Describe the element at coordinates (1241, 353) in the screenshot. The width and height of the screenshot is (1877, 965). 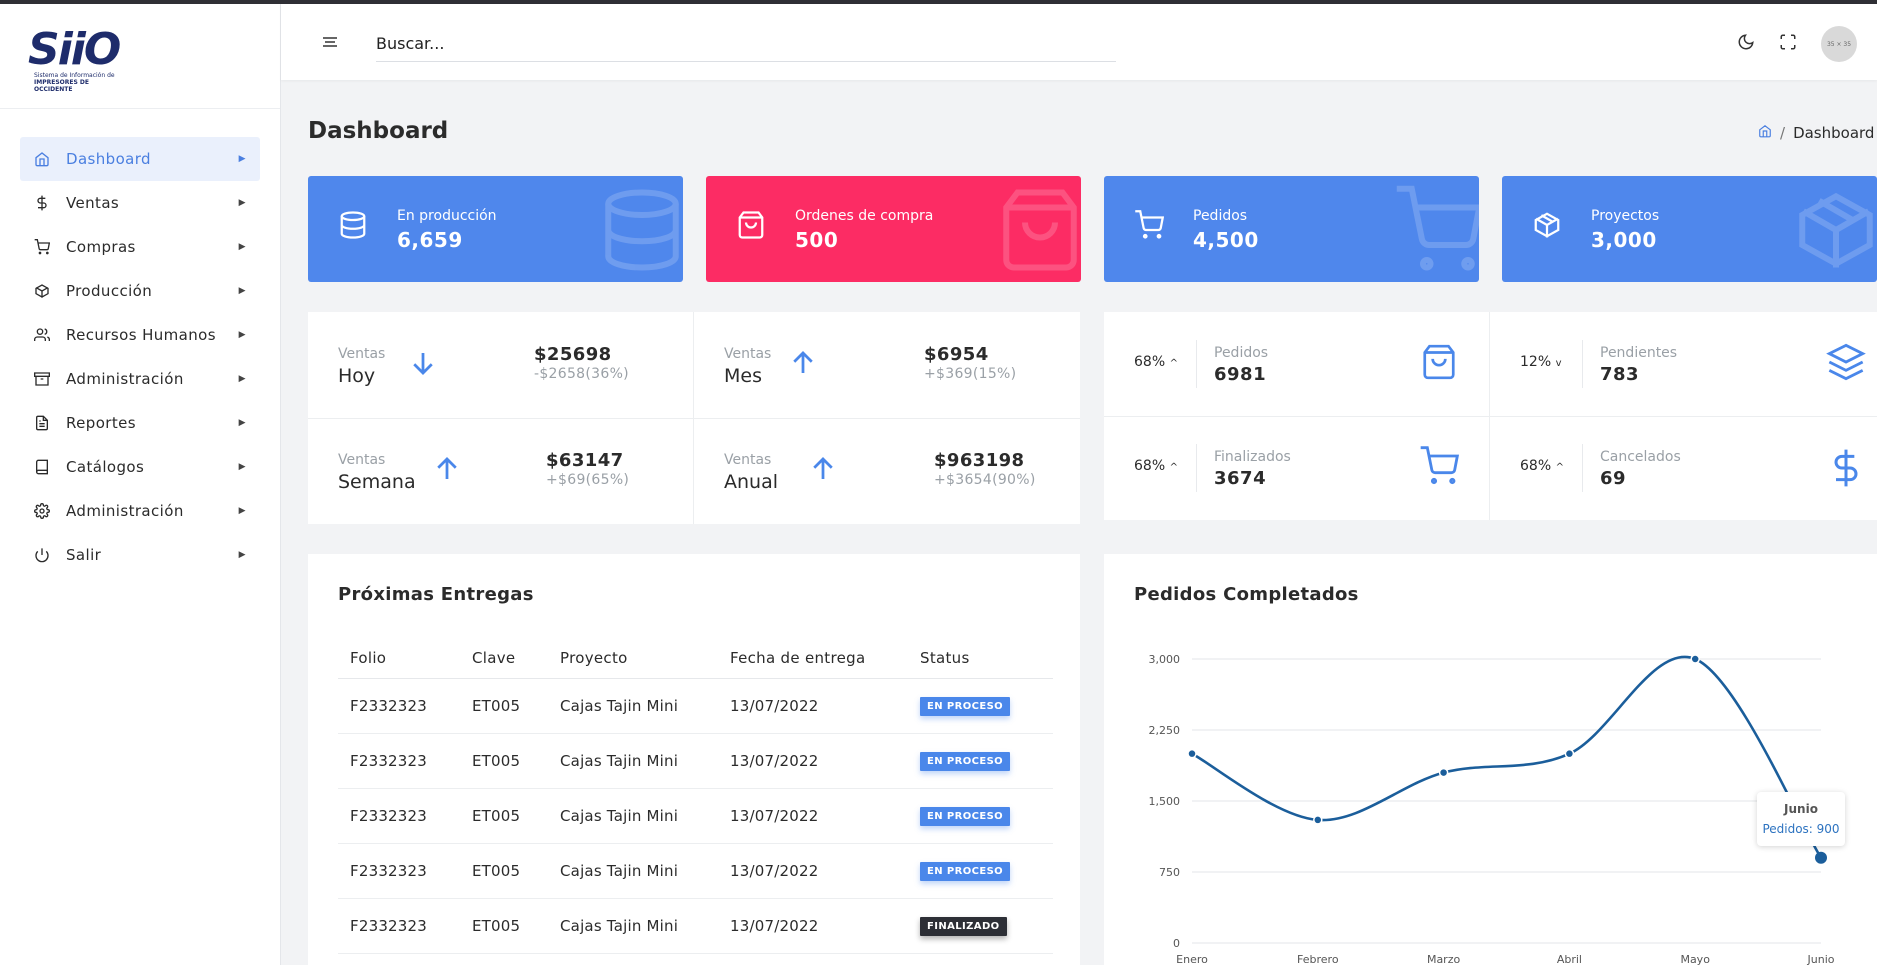
I see `kpi-label: Pedidos` at that location.